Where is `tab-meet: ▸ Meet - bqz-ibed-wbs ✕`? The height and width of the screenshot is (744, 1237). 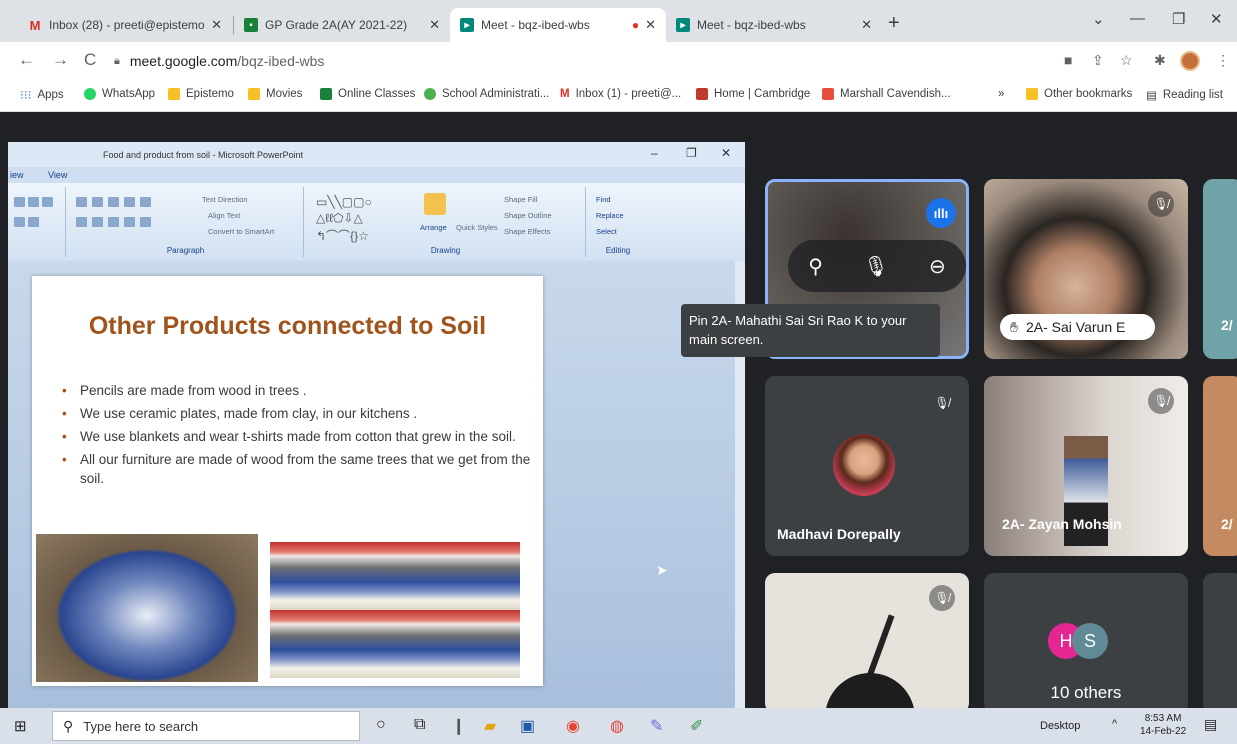
tab-meet: ▸ Meet - bqz-ibed-wbs ✕ is located at coordinates (774, 25).